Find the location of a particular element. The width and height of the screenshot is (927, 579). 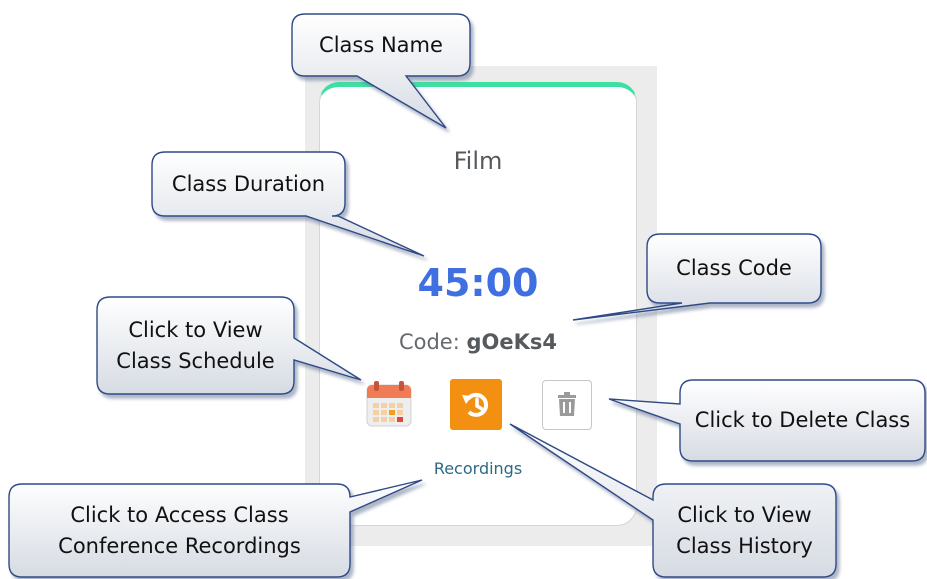

trash-icon is located at coordinates (567, 404).